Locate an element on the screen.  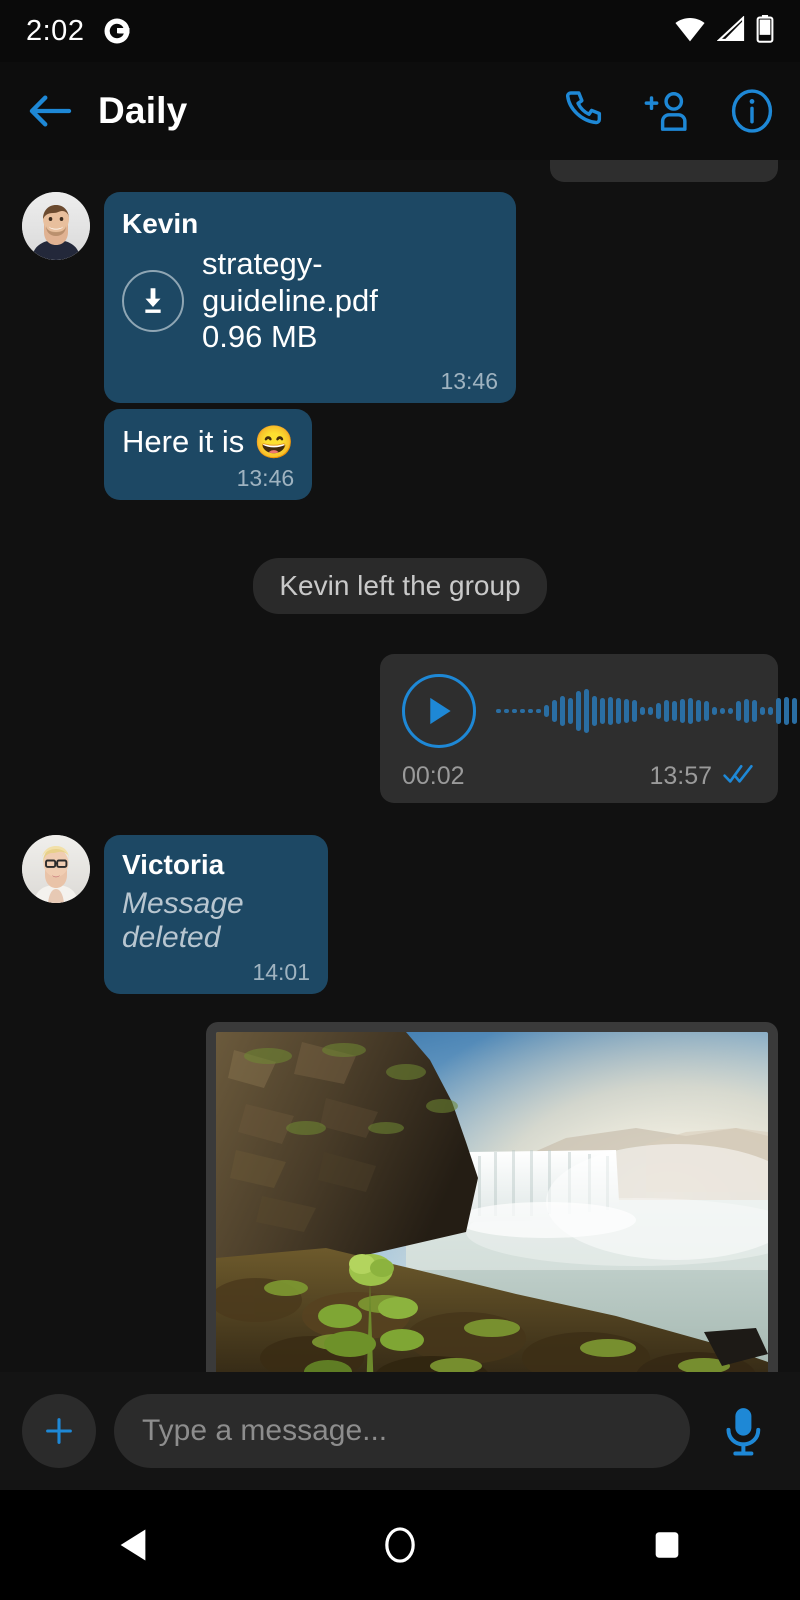
message-input-wrapper is located at coordinates (402, 1431).